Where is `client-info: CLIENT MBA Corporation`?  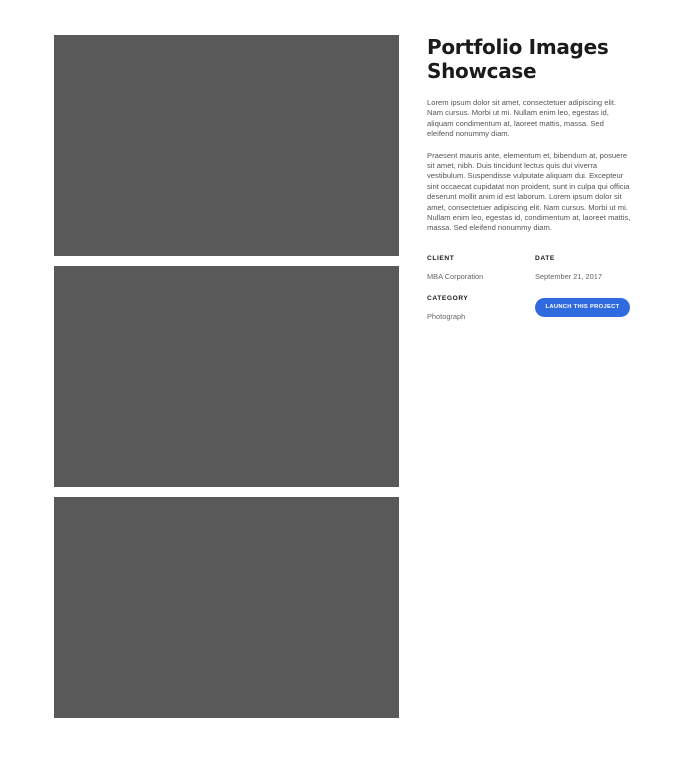
client-info: CLIENT MBA Corporation is located at coordinates (481, 268).